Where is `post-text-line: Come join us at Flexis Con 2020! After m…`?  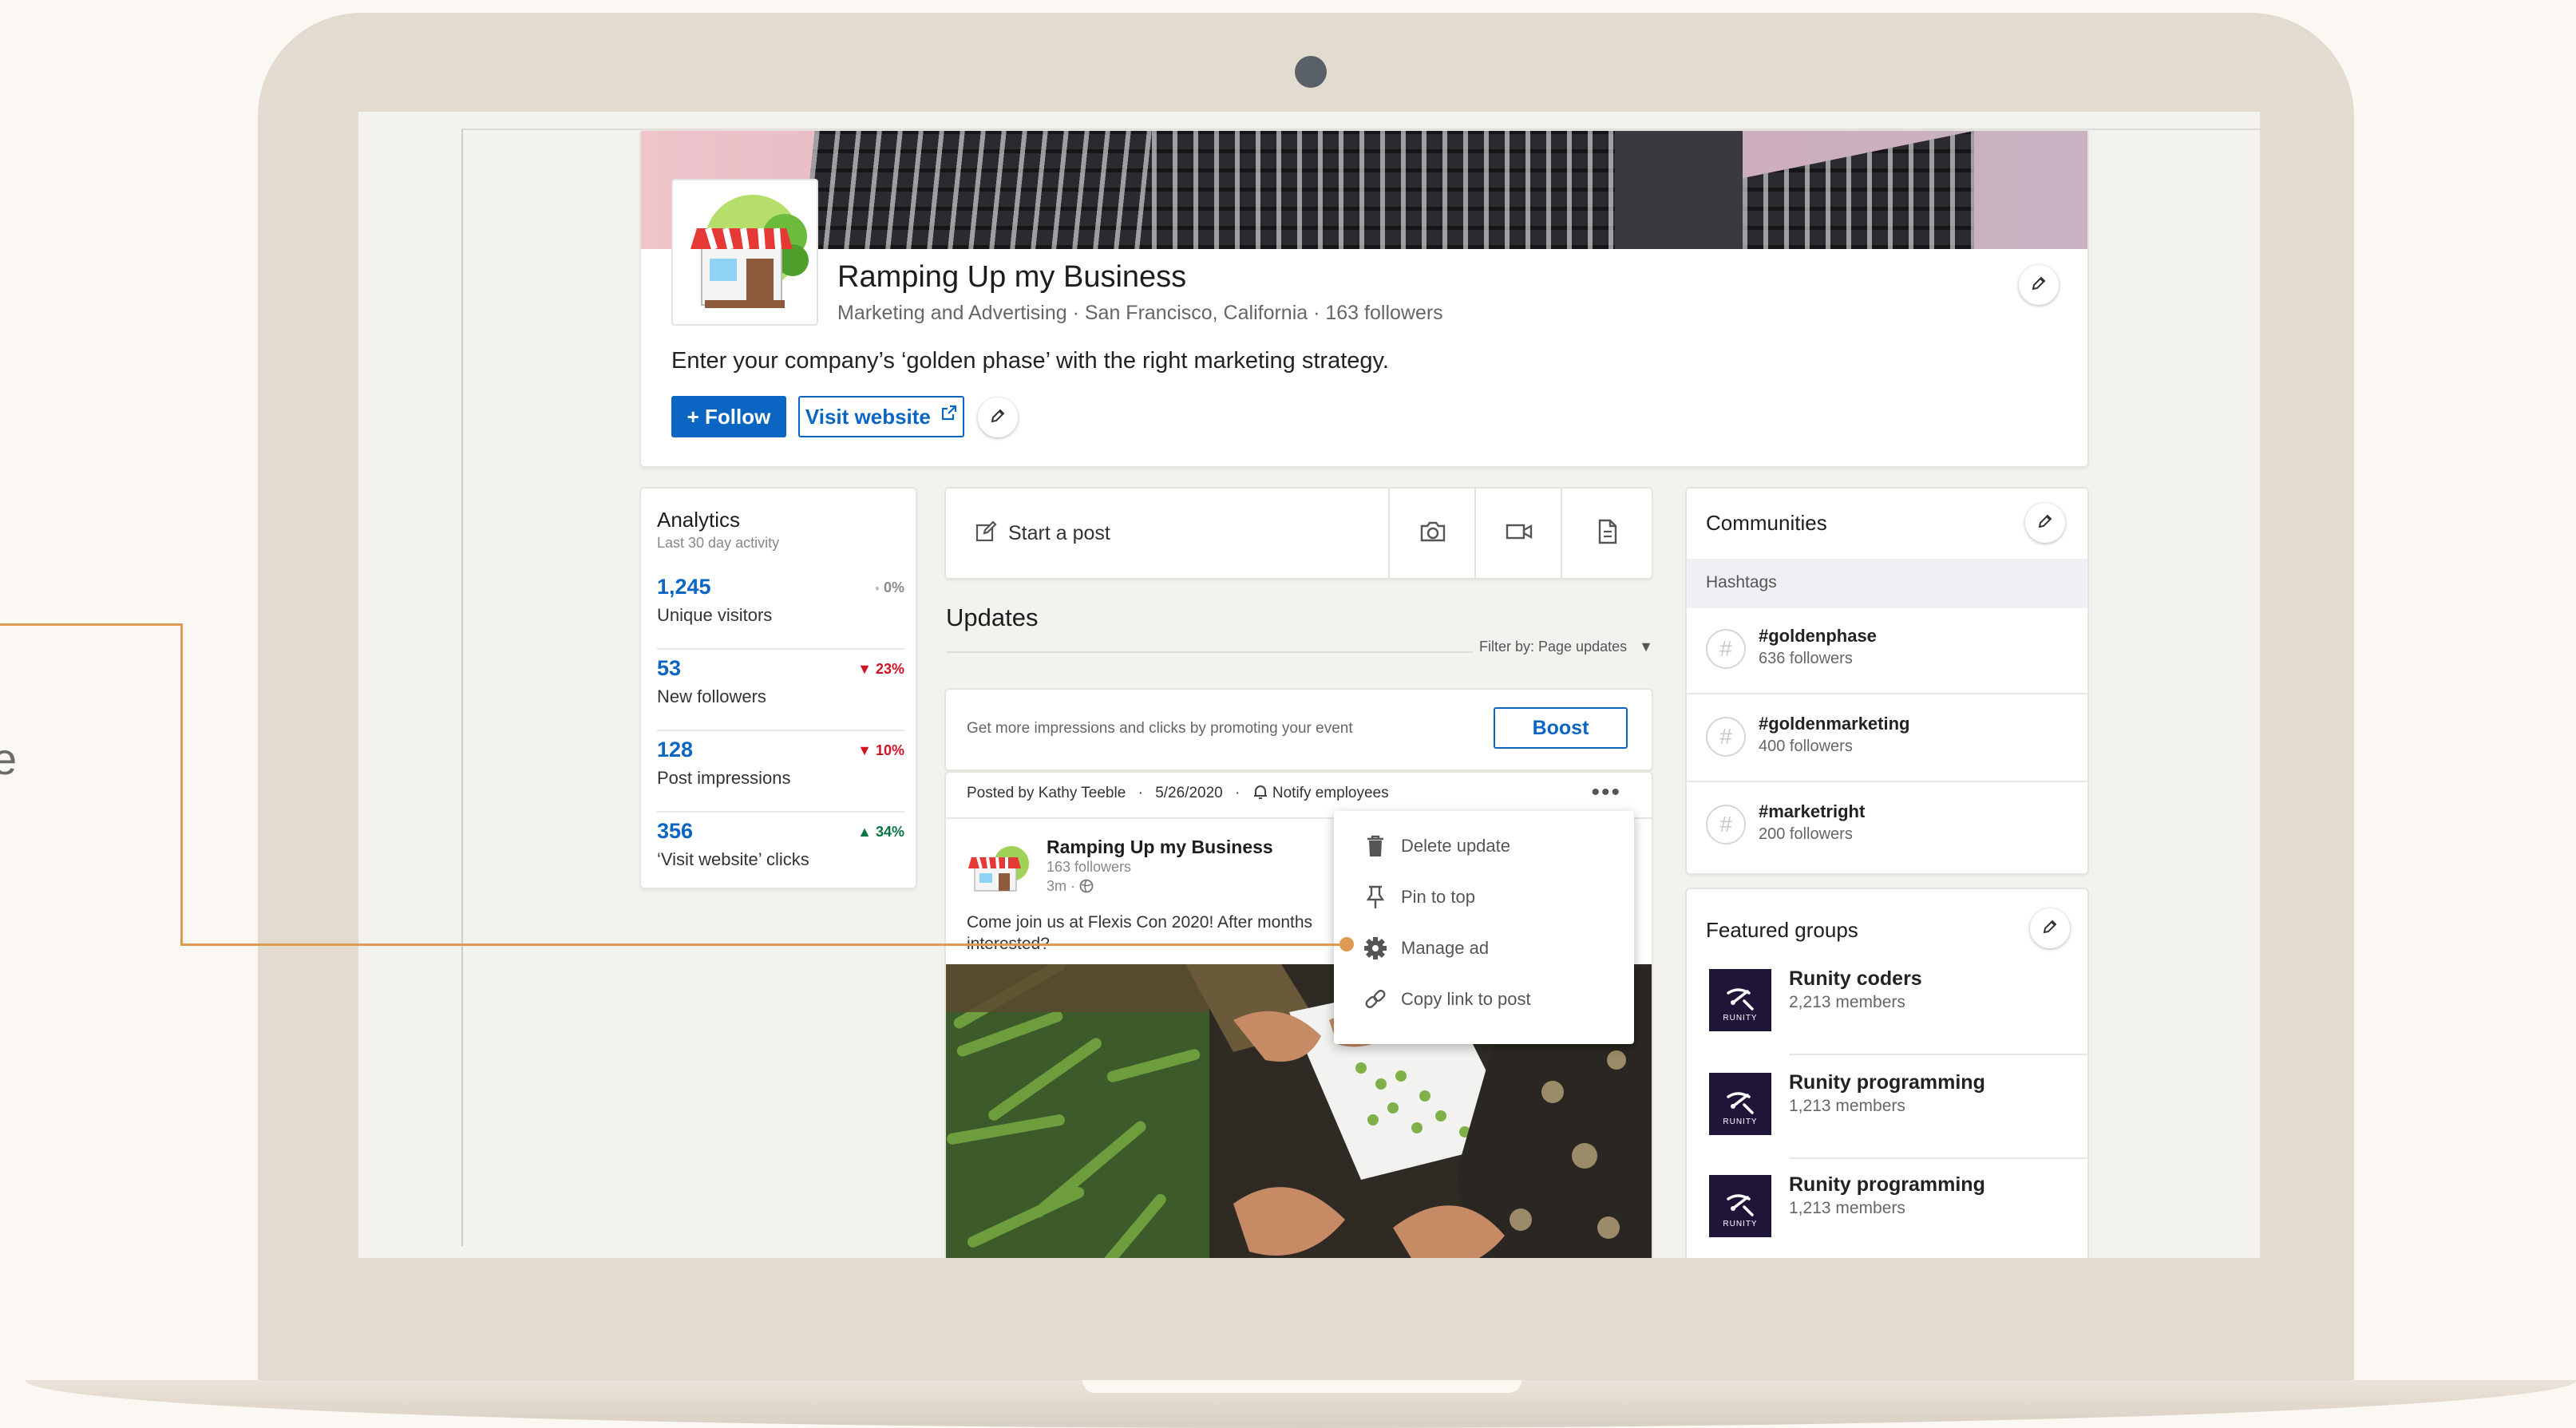 post-text-line: Come join us at Flexis Con 2020! After m… is located at coordinates (1140, 922).